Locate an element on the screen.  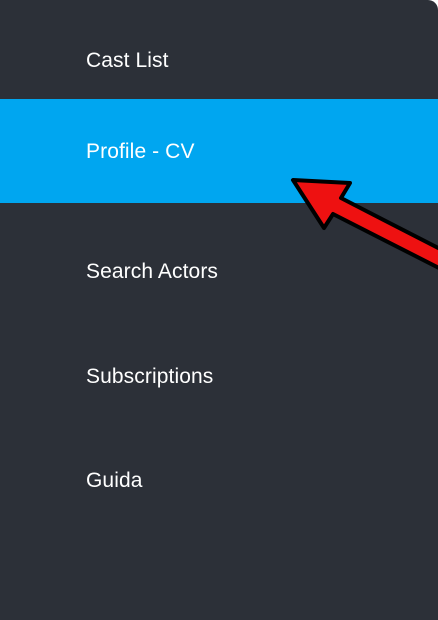
sidebar-item-label: Subscriptions is located at coordinates (150, 376).